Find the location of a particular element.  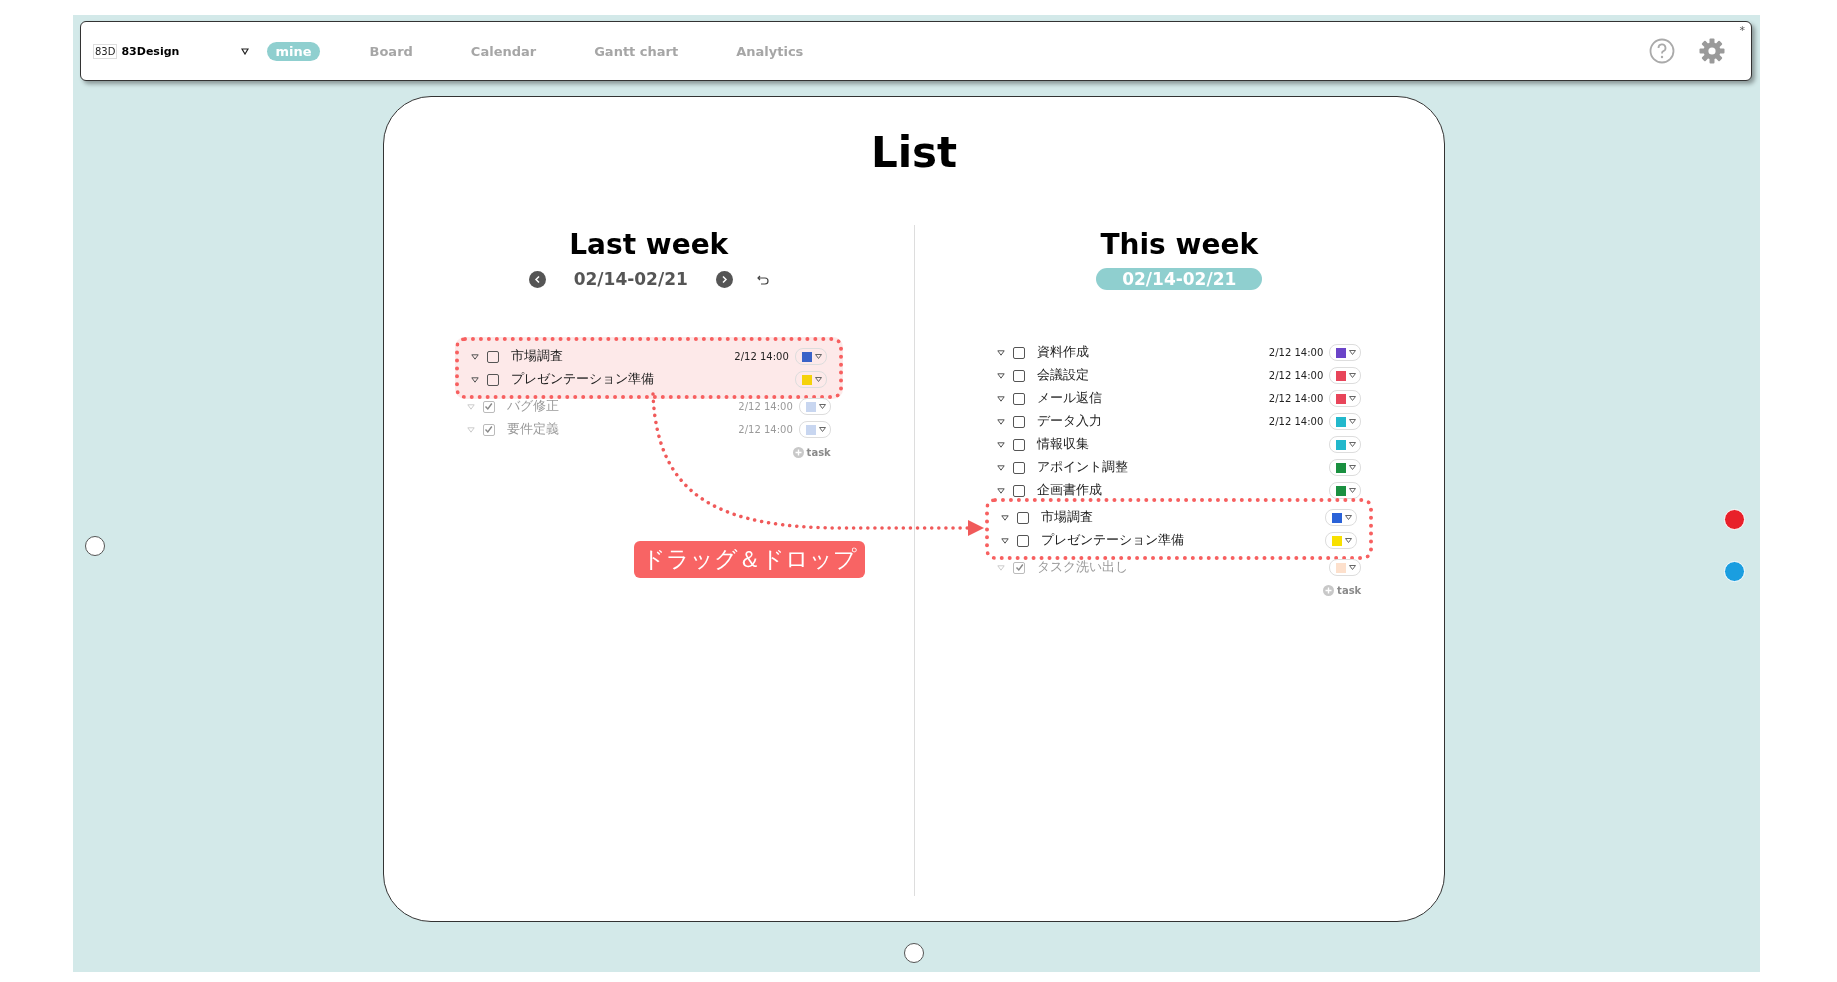

column-title: Last week is located at coordinates (649, 245).